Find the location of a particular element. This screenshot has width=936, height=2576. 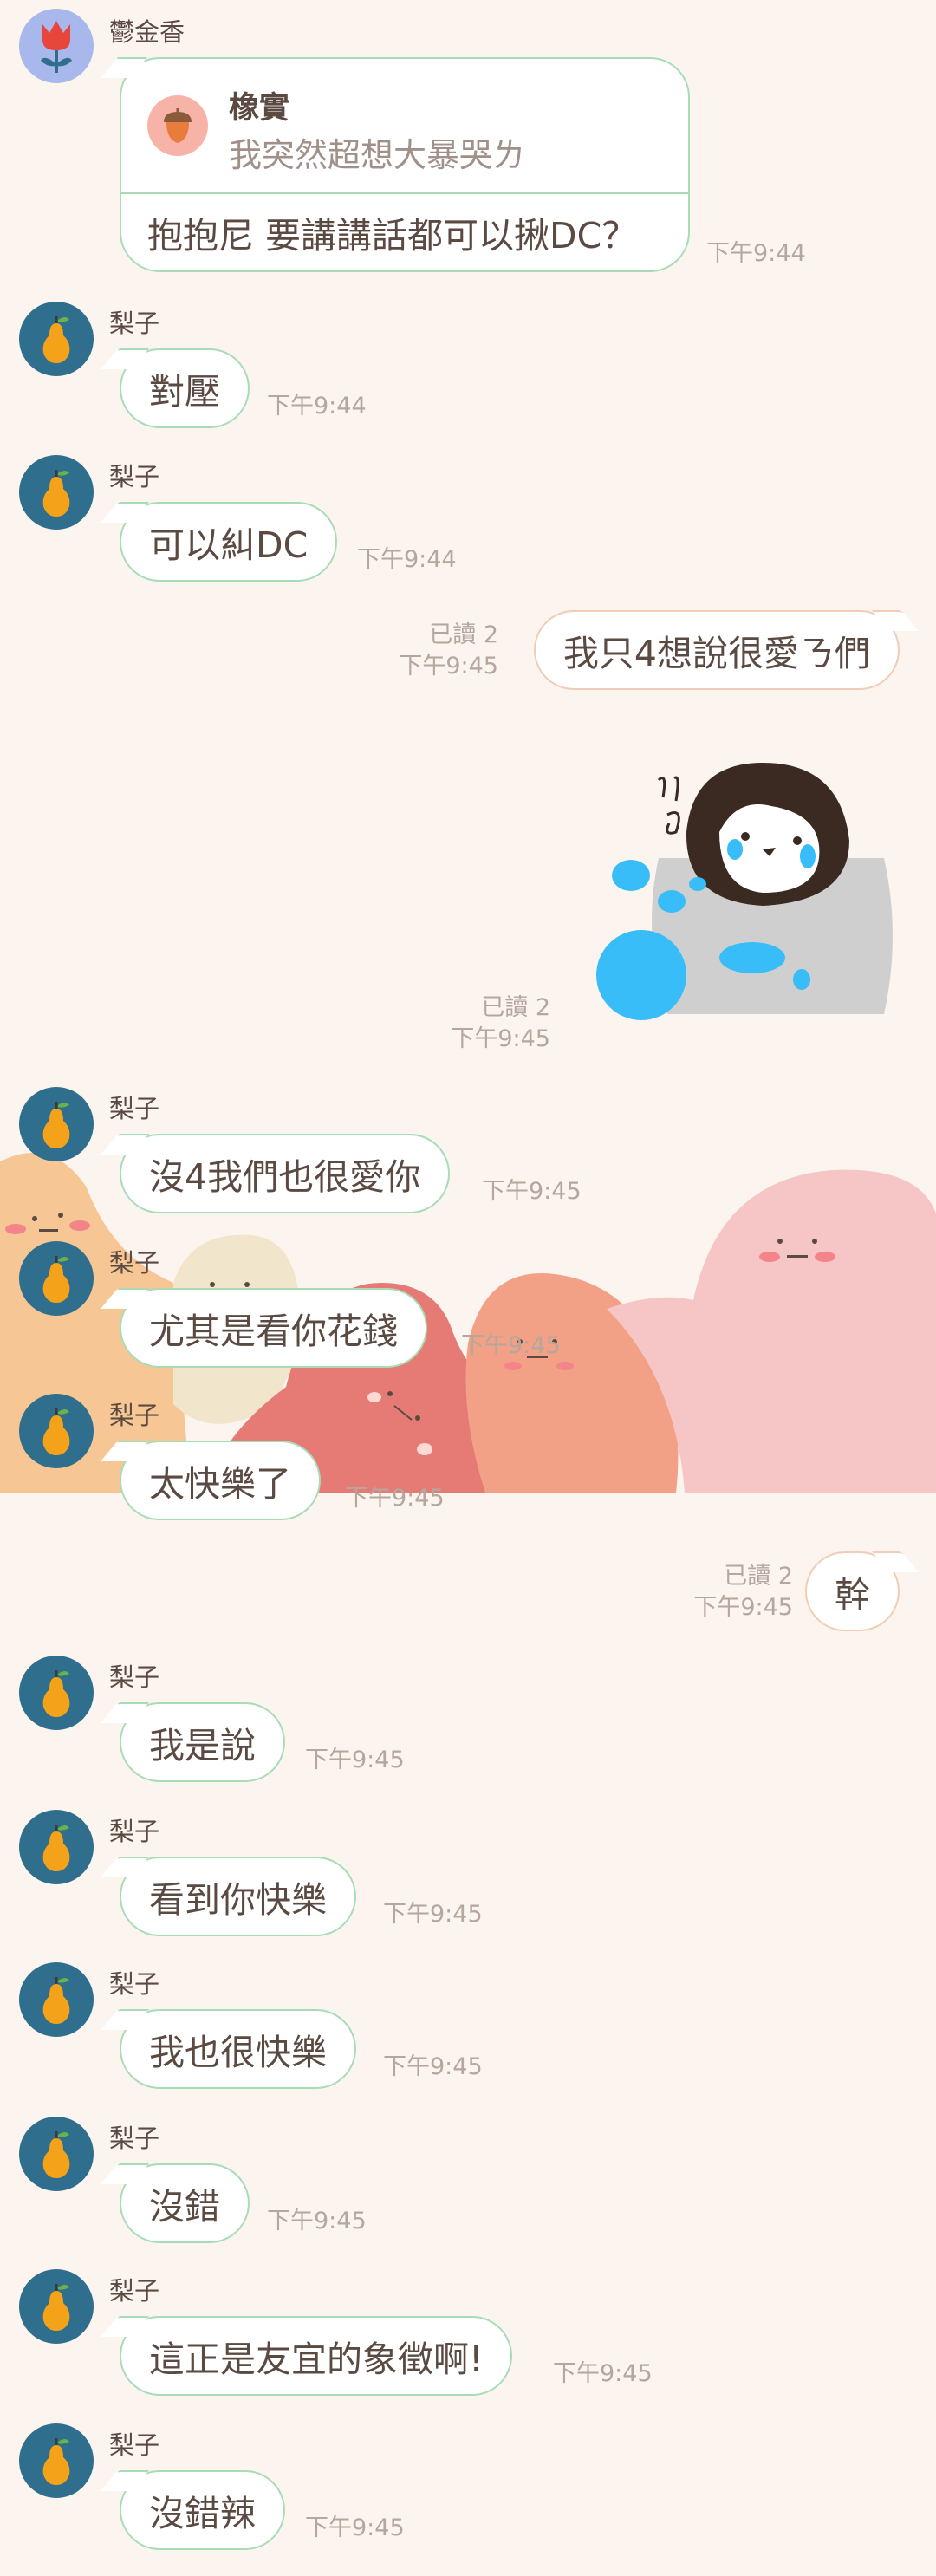

message-bubble: 看到你快樂 is located at coordinates (238, 1896).